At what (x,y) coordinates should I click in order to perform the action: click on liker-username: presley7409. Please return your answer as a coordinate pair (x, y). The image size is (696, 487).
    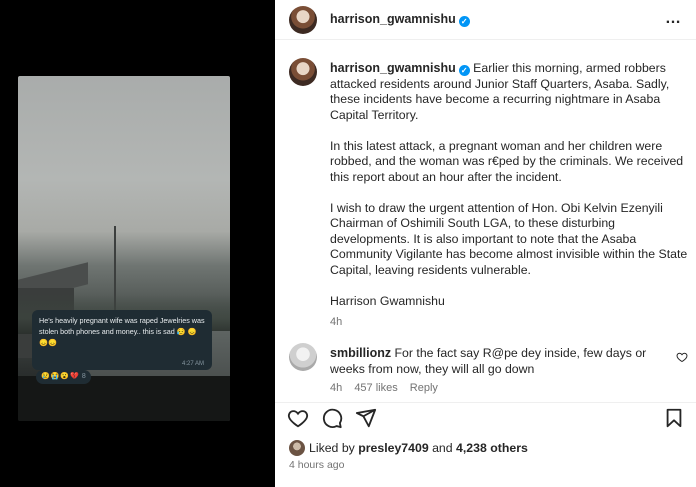
    Looking at the image, I should click on (393, 448).